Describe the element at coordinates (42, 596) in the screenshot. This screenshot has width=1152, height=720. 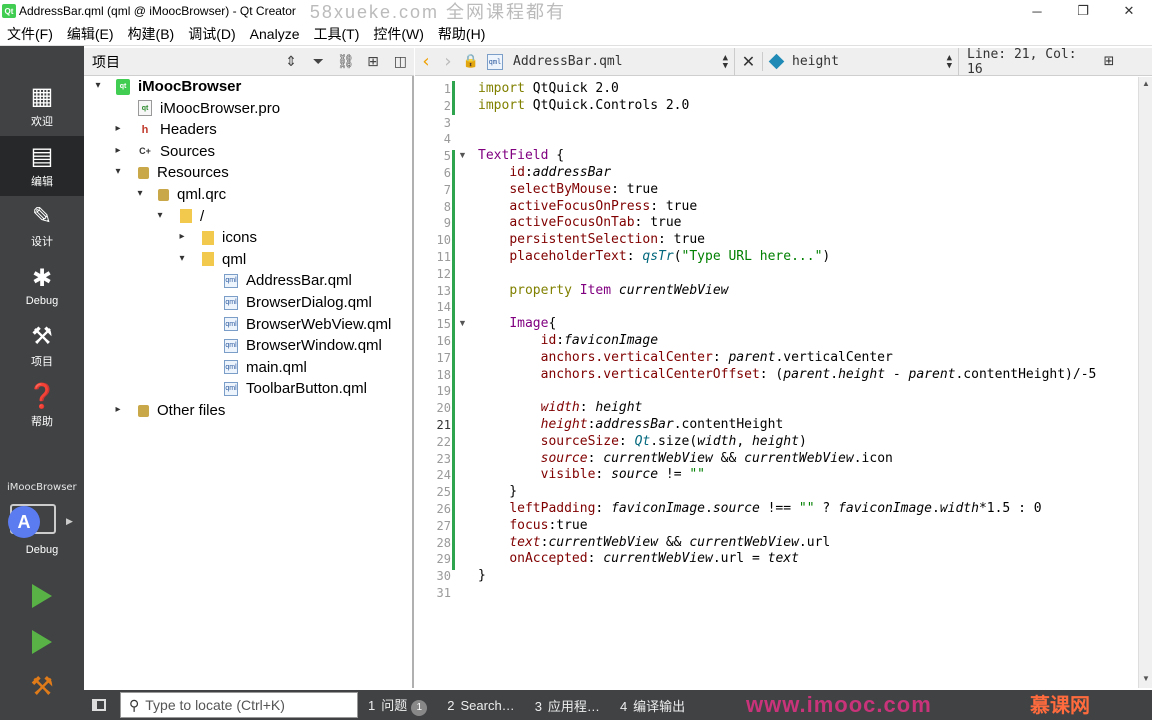
I see `run-button` at that location.